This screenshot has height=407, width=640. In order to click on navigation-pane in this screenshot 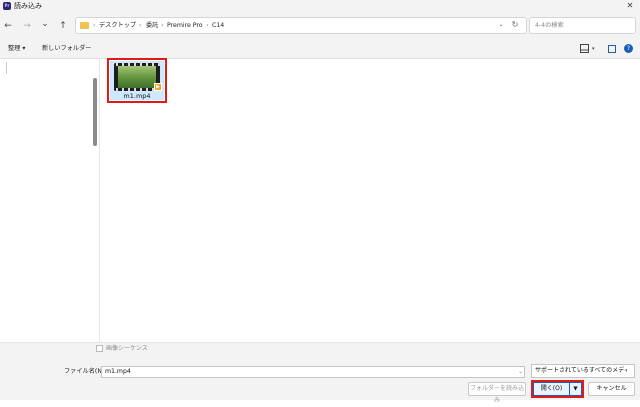, I will do `click(50, 200)`.